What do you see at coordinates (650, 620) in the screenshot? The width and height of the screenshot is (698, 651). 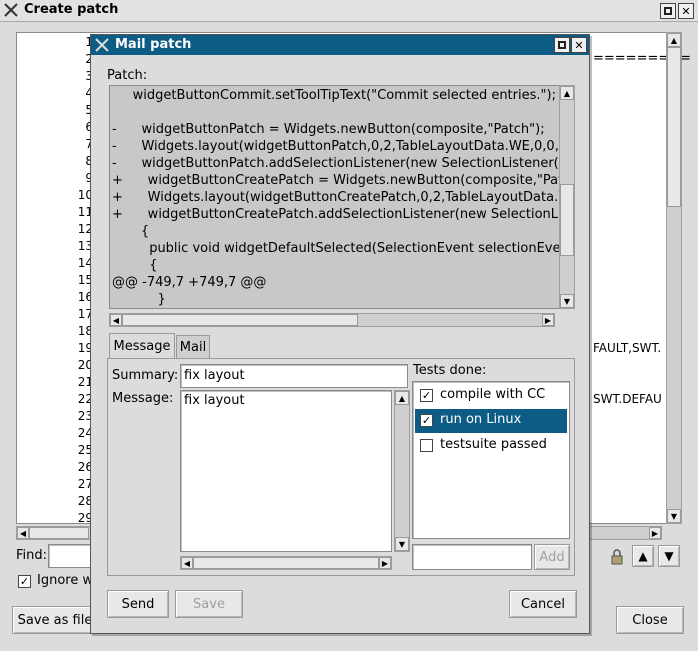 I see `close-button: Close` at bounding box center [650, 620].